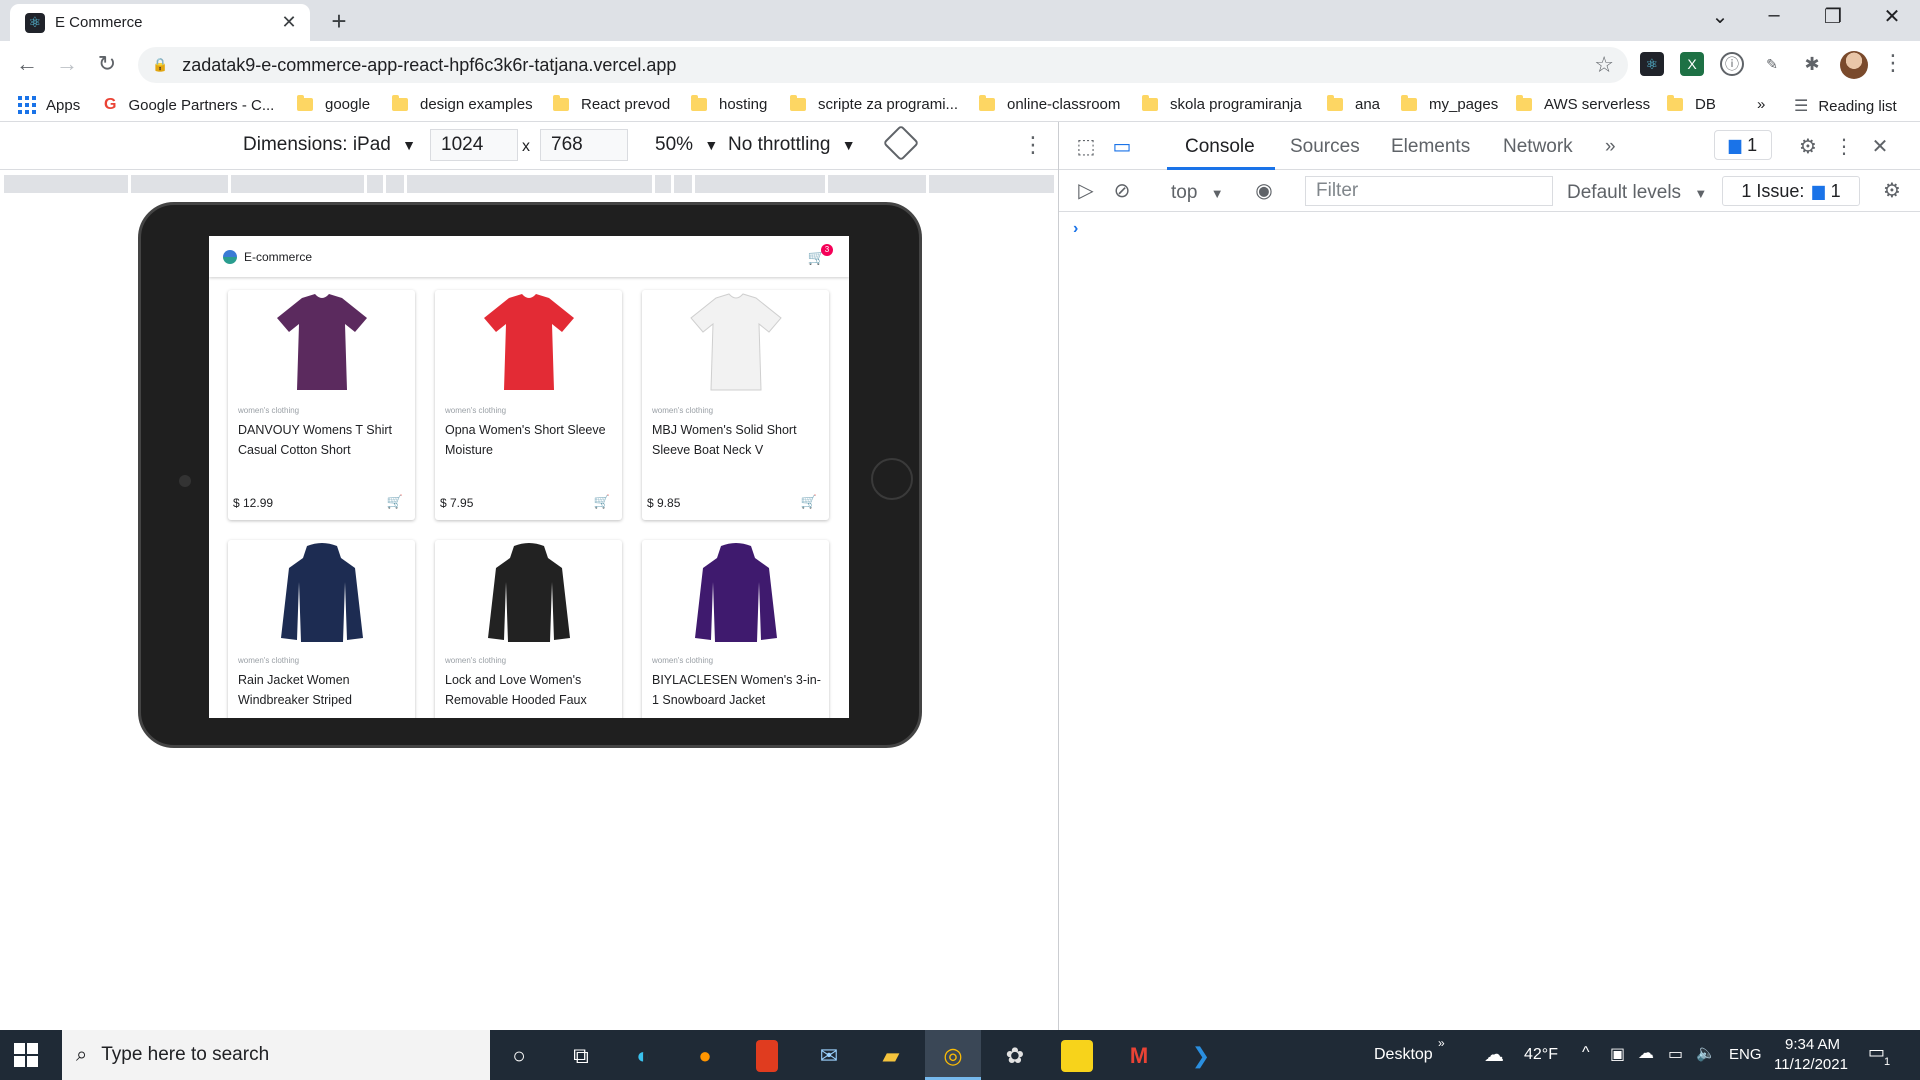 The height and width of the screenshot is (1080, 1920). I want to click on product-title: Rain Jacket Women Windbreaker Striped, so click(323, 690).